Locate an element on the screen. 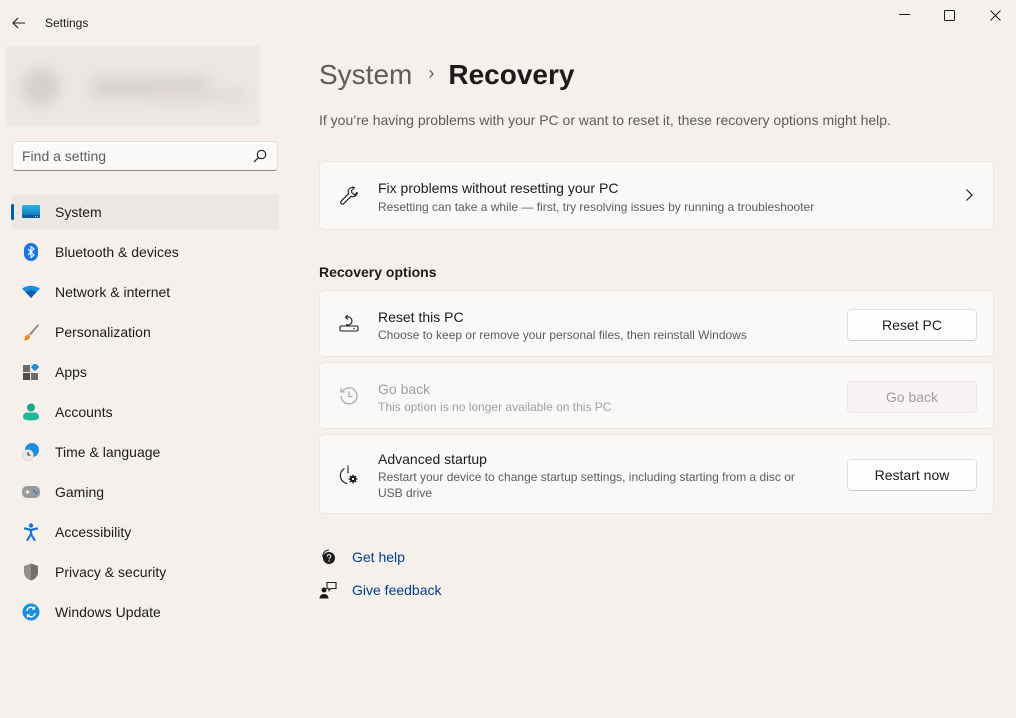 Image resolution: width=1016 pixels, height=718 pixels. restart-now-button: Restart now is located at coordinates (912, 475).